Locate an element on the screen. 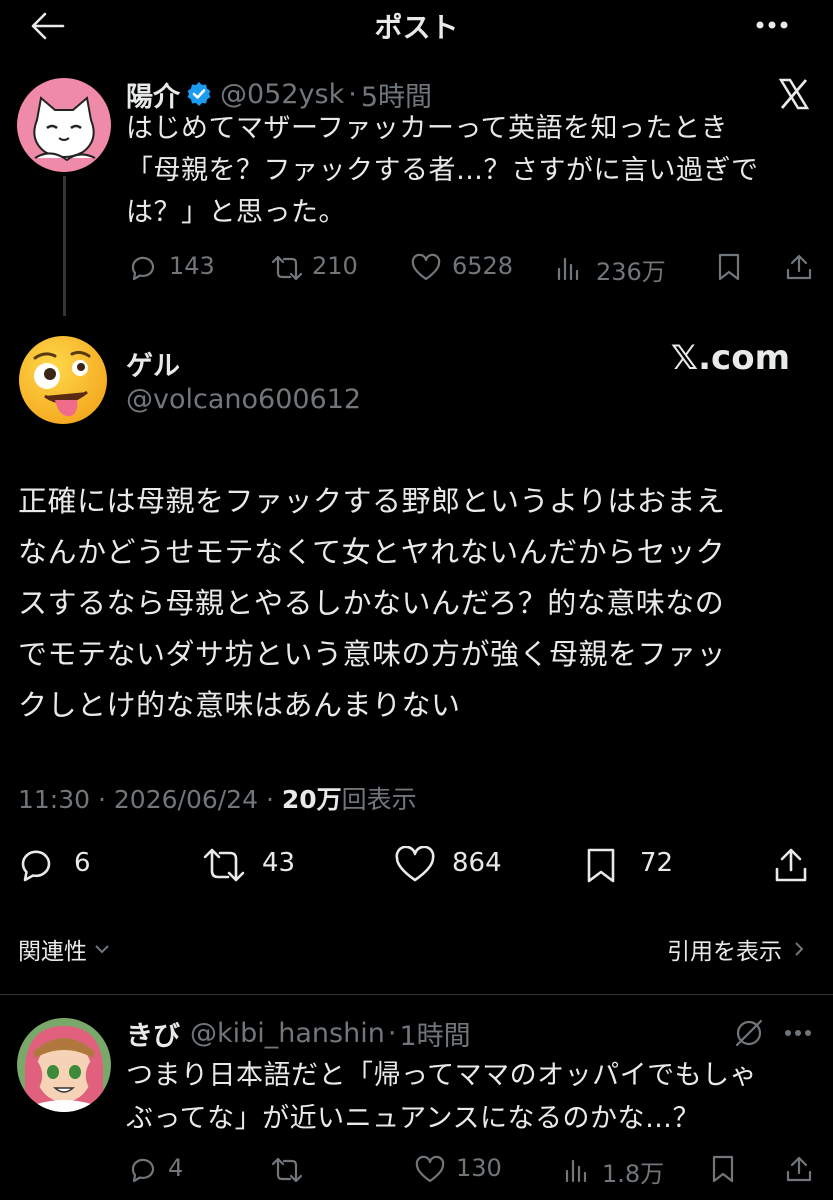  repost-count: 210 is located at coordinates (335, 266).